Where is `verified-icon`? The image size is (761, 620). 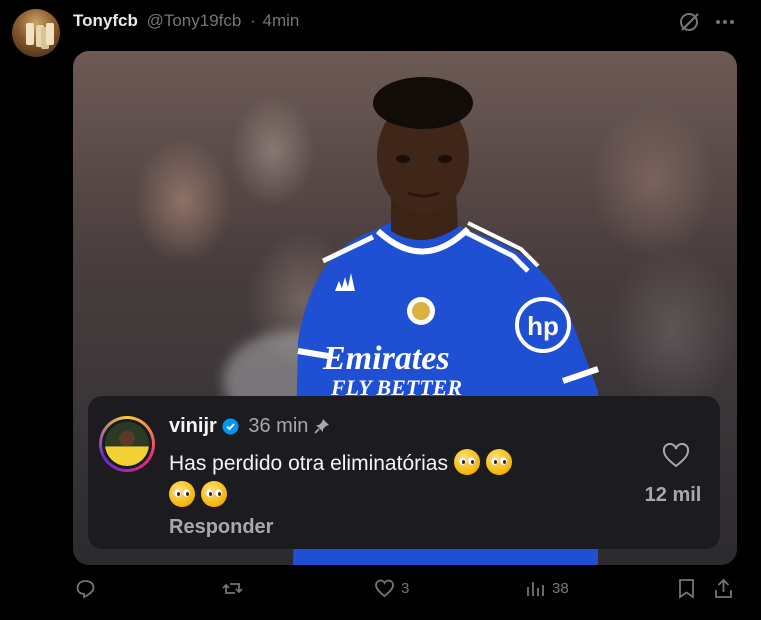
verified-icon is located at coordinates (230, 426).